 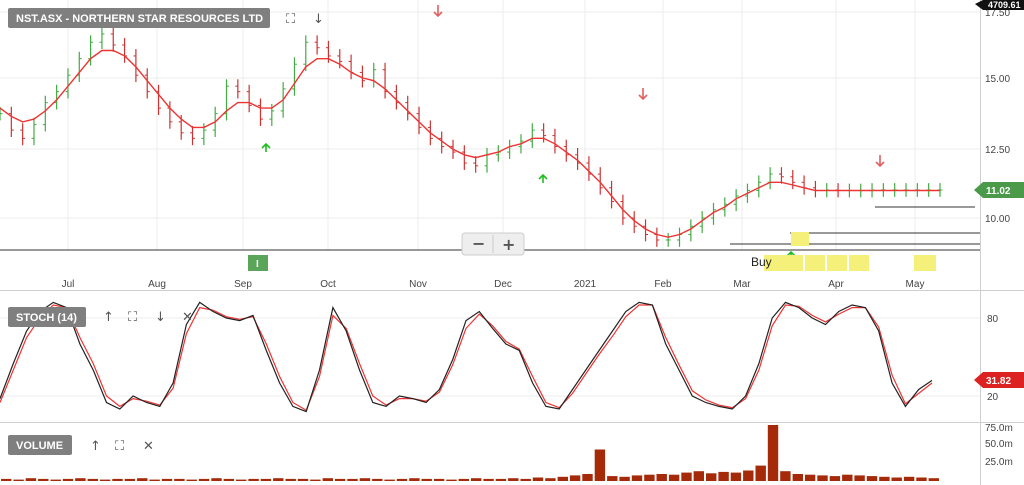 I want to click on zoom-controls: − +, so click(x=493, y=244).